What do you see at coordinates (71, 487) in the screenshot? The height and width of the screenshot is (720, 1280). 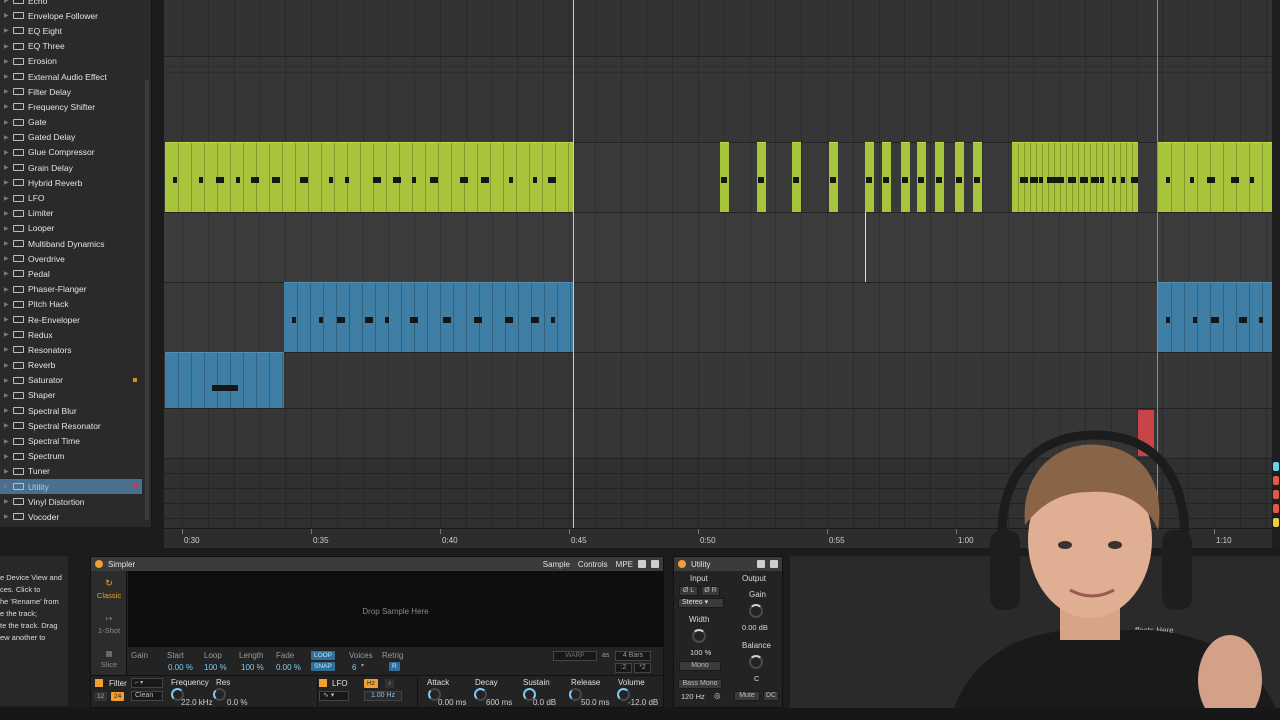 I see `browser-item: ▶ Utility` at bounding box center [71, 487].